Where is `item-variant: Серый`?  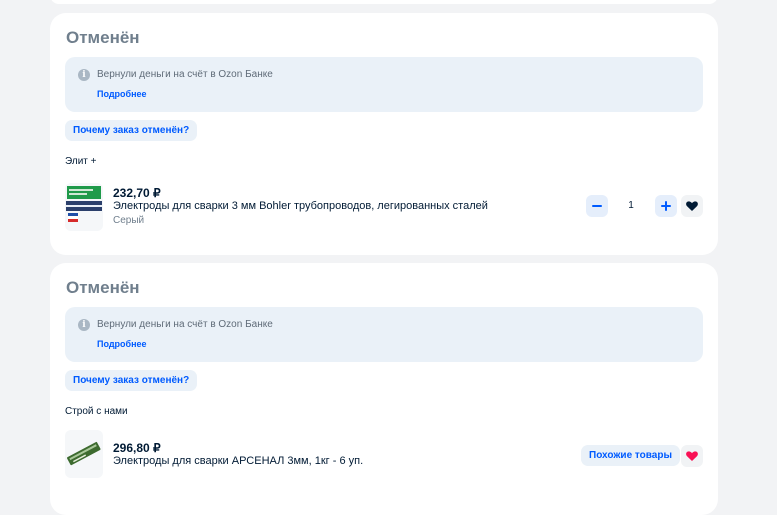
item-variant: Серый is located at coordinates (129, 220).